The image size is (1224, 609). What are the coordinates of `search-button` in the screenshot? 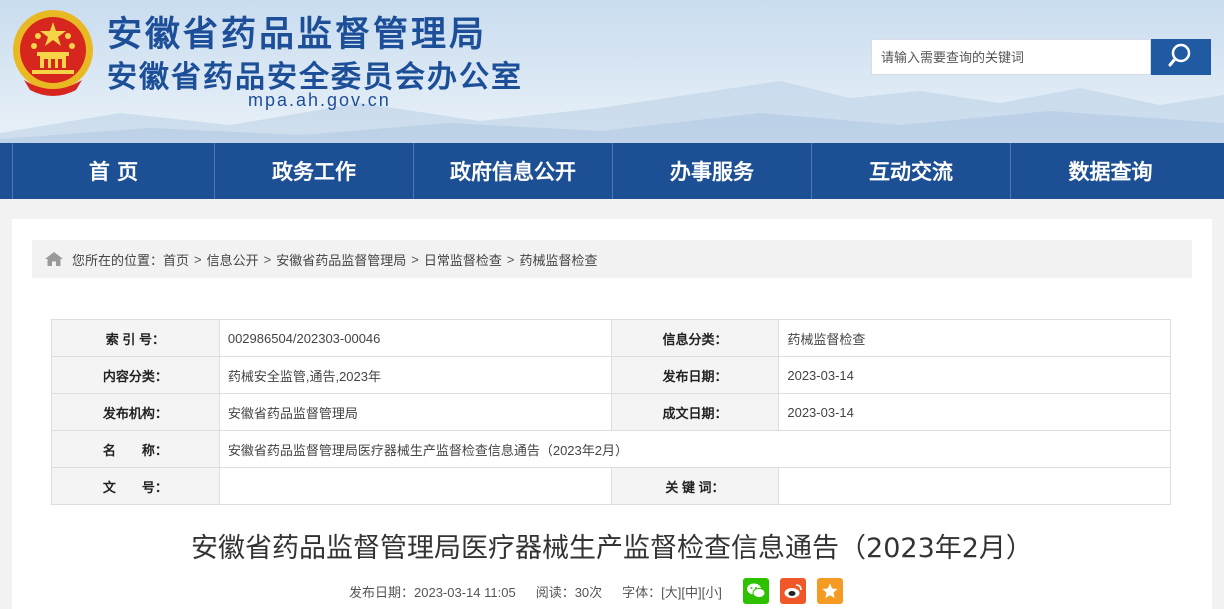 It's located at (1181, 57).